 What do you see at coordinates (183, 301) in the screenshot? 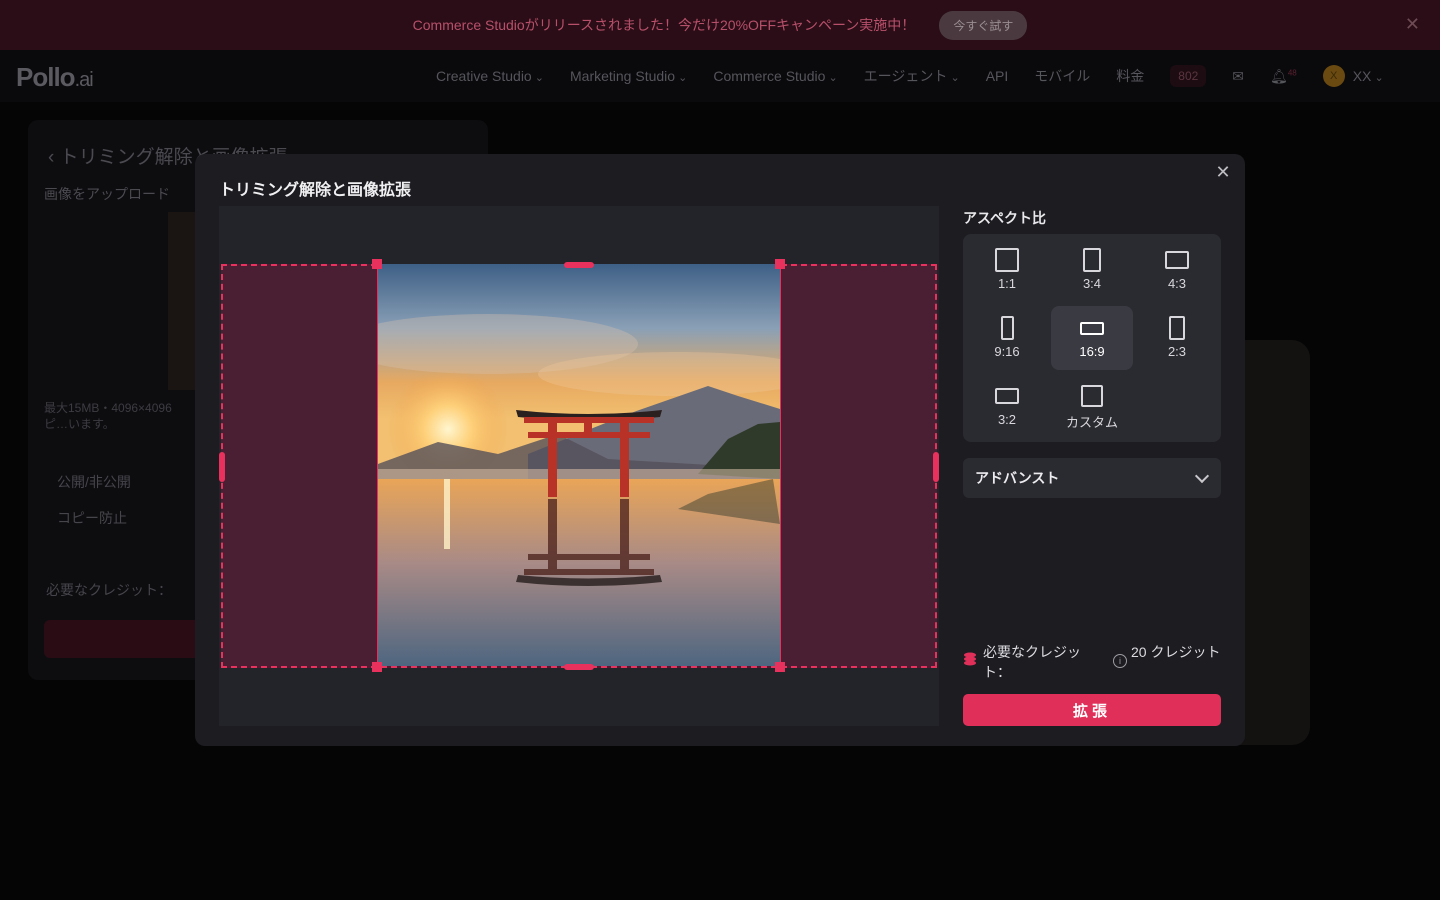
I see `background-thumbnail` at bounding box center [183, 301].